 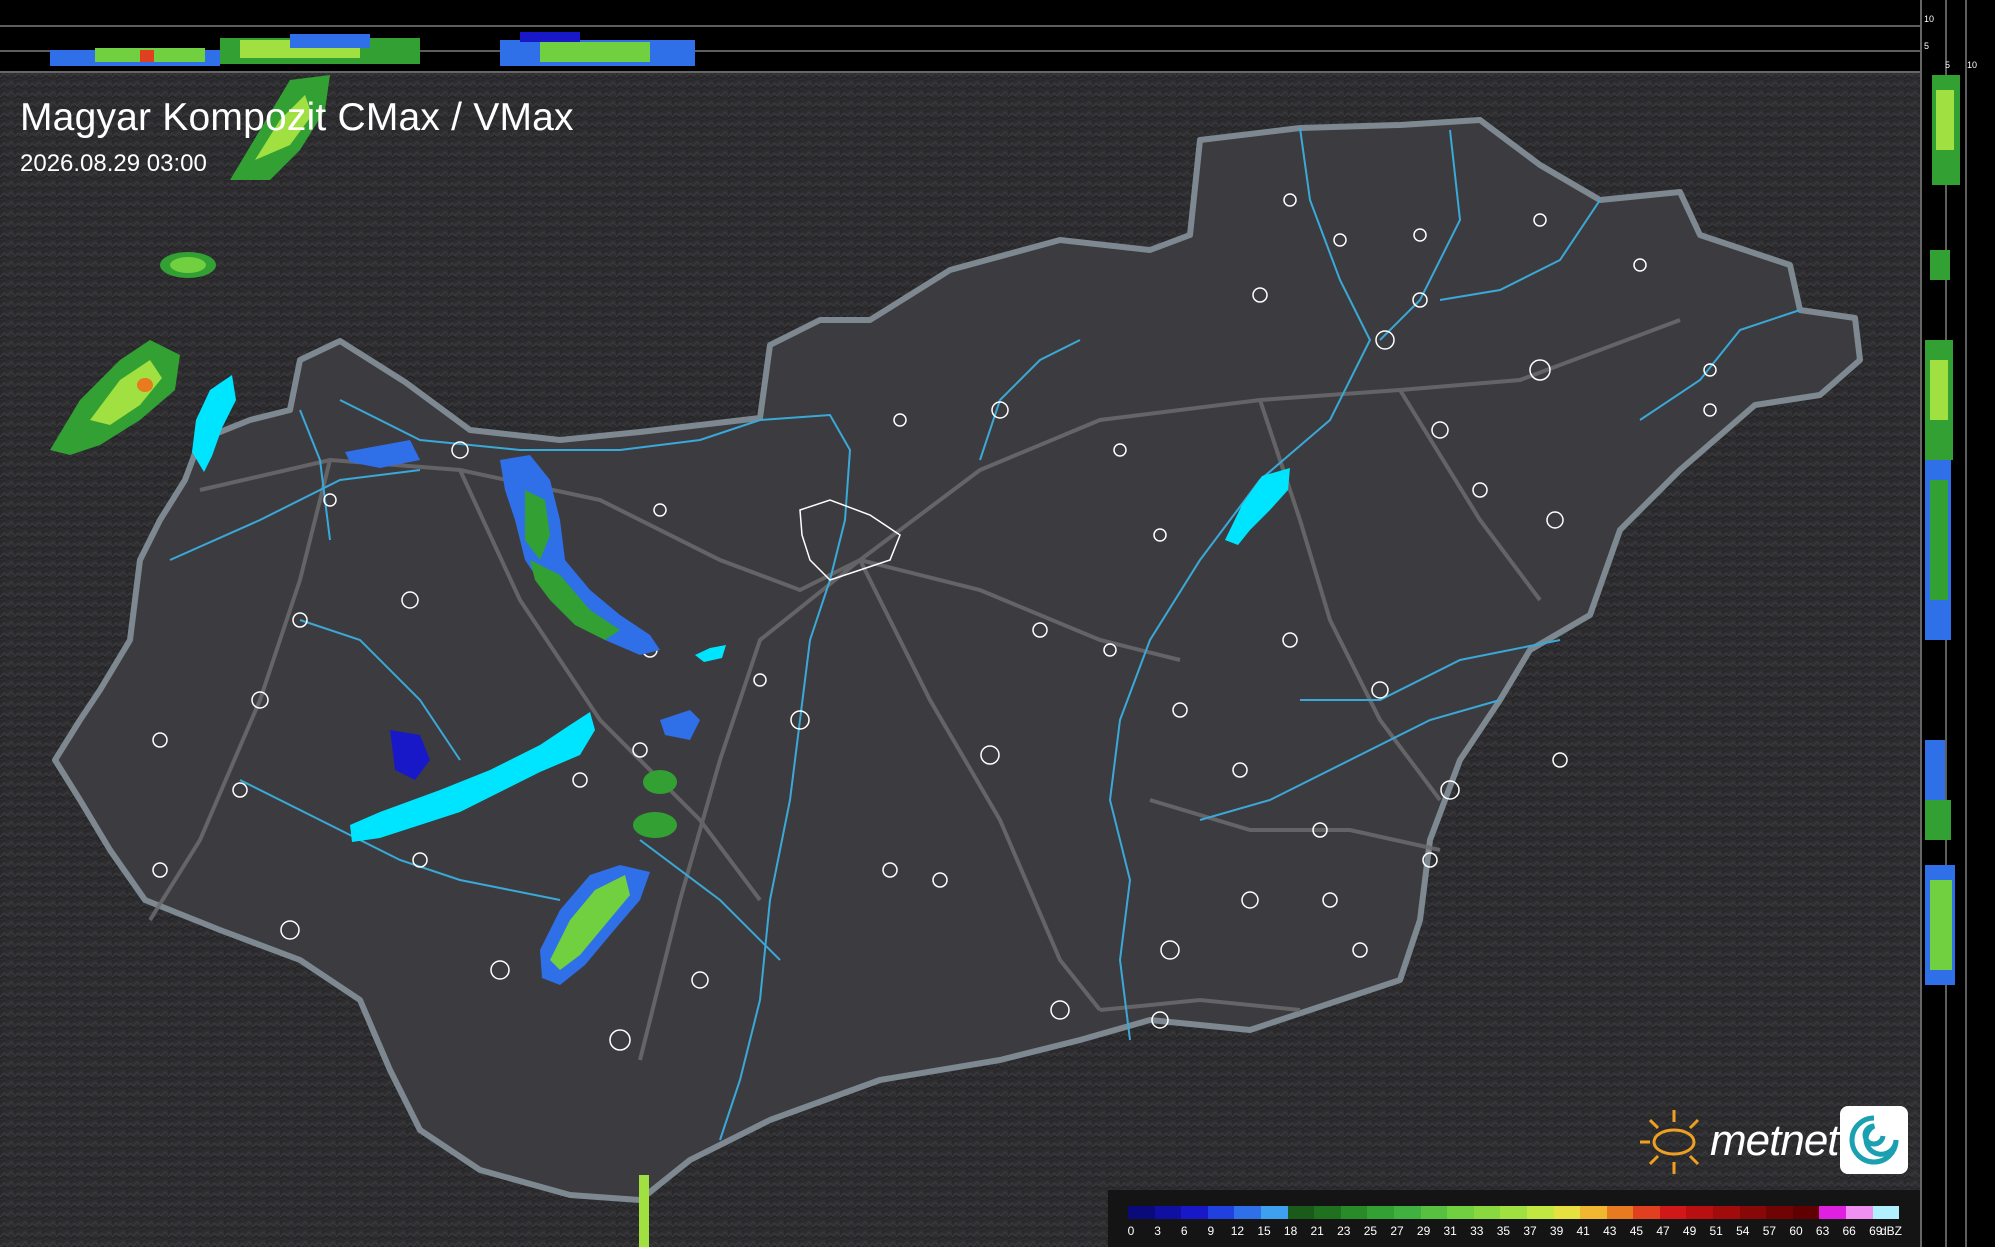 I want to click on legend-label: 47, so click(x=1663, y=1231).